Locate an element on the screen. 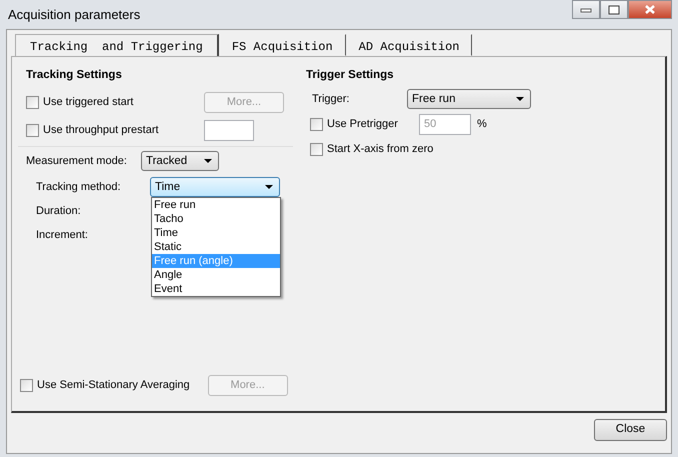 This screenshot has height=457, width=678. field-label: Increment: is located at coordinates (61, 235).